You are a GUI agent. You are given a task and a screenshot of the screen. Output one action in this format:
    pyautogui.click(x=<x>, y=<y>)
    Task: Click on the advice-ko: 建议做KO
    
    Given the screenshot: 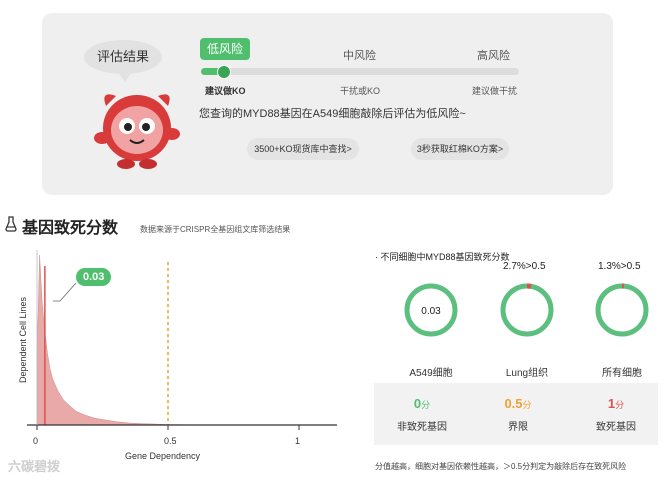 What is the action you would take?
    pyautogui.click(x=225, y=91)
    